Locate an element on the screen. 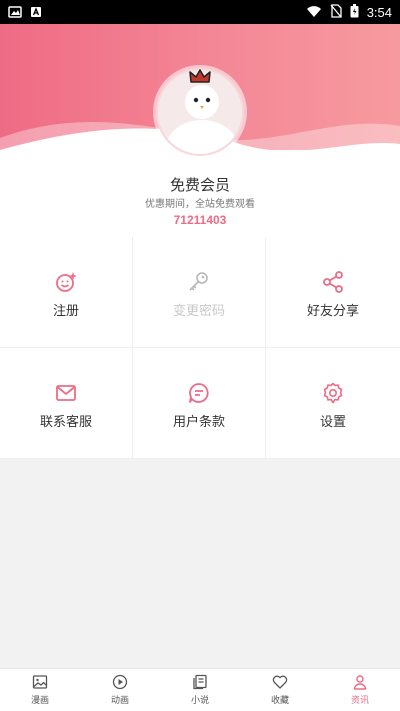 The height and width of the screenshot is (711, 400). battery-icon is located at coordinates (354, 12).